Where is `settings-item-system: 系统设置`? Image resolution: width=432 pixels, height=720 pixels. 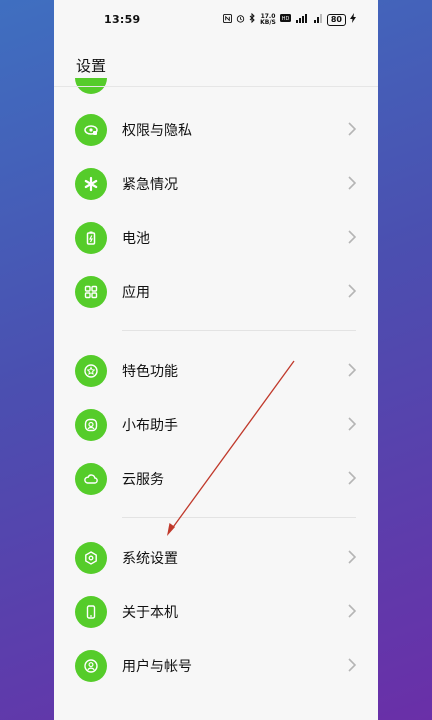 settings-item-system: 系统设置 is located at coordinates (216, 558).